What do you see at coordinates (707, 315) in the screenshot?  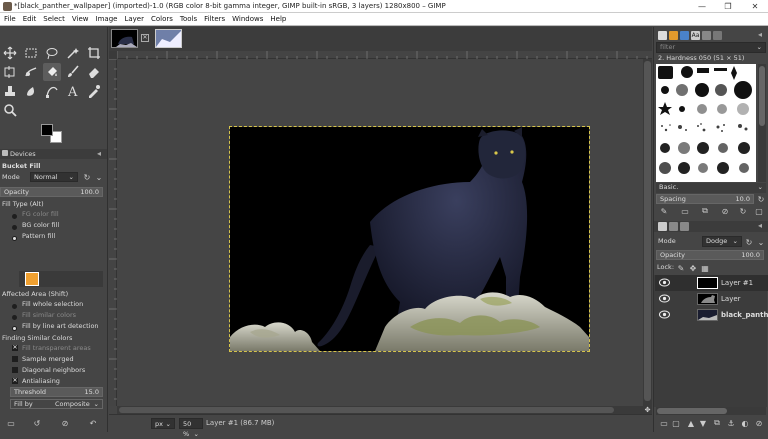 I see `layer-thumbnail` at bounding box center [707, 315].